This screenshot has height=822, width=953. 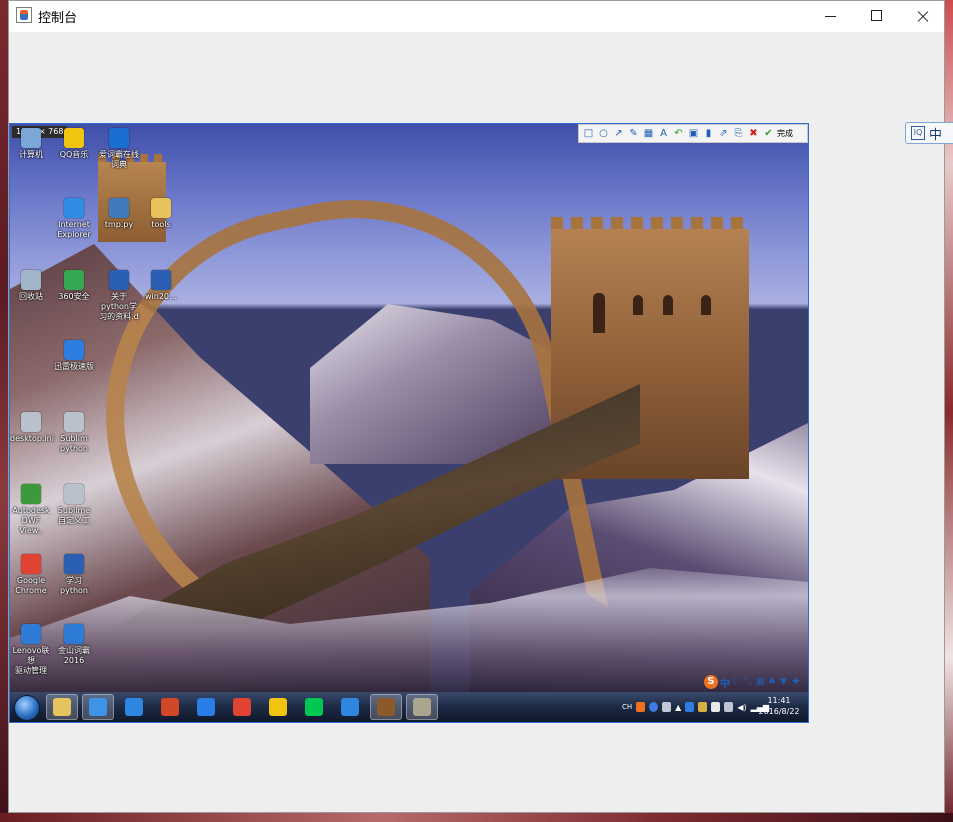 What do you see at coordinates (31, 585) in the screenshot?
I see `desktop-icon-label: Google Chrome` at bounding box center [31, 585].